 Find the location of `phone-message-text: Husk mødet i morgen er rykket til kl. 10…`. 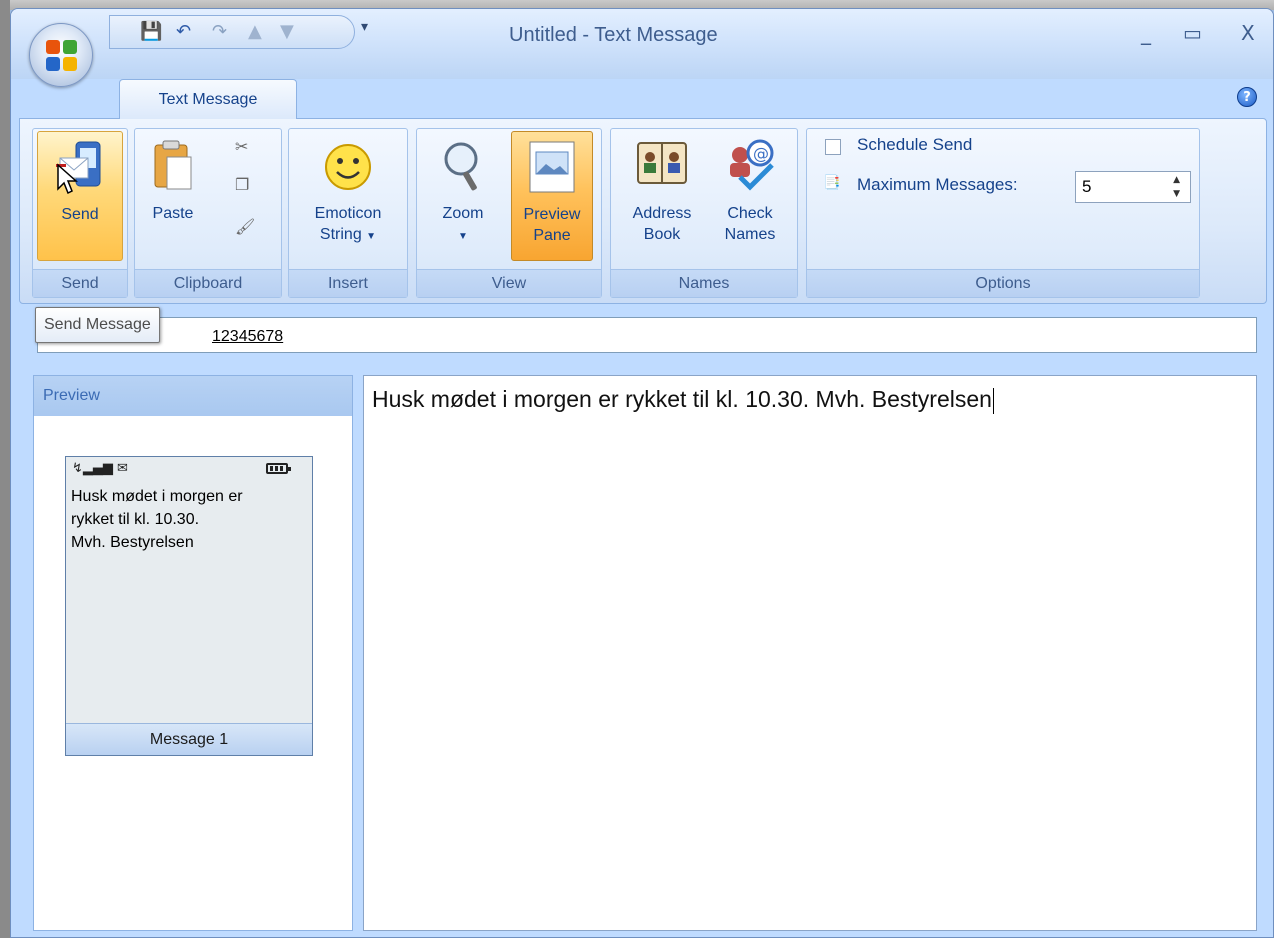

phone-message-text: Husk mødet i morgen er rykket til kl. 10… is located at coordinates (157, 519).